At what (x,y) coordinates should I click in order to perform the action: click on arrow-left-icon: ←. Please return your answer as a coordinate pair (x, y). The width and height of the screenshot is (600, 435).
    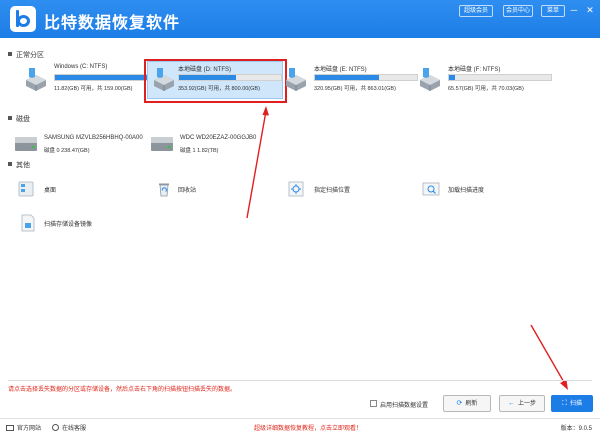
    Looking at the image, I should click on (511, 403).